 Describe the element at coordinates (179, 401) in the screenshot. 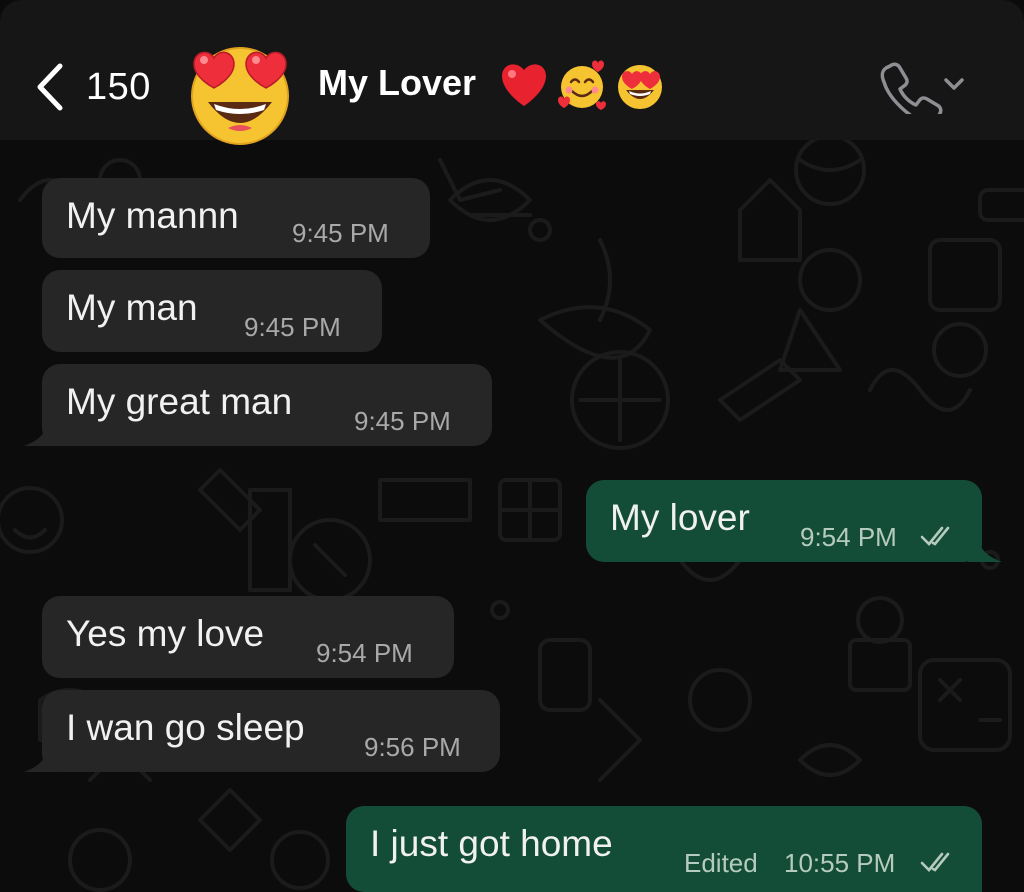

I see `message-text: My great man` at that location.